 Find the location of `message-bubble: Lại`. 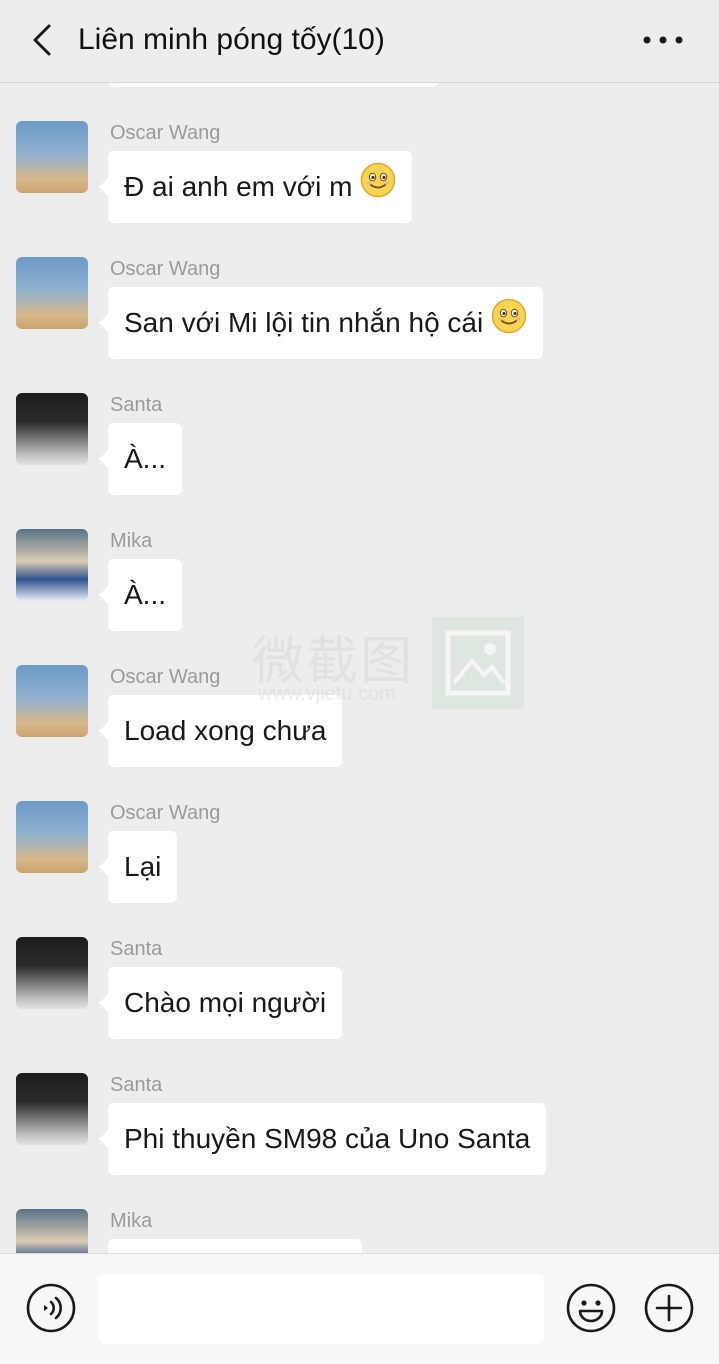

message-bubble: Lại is located at coordinates (138, 867).